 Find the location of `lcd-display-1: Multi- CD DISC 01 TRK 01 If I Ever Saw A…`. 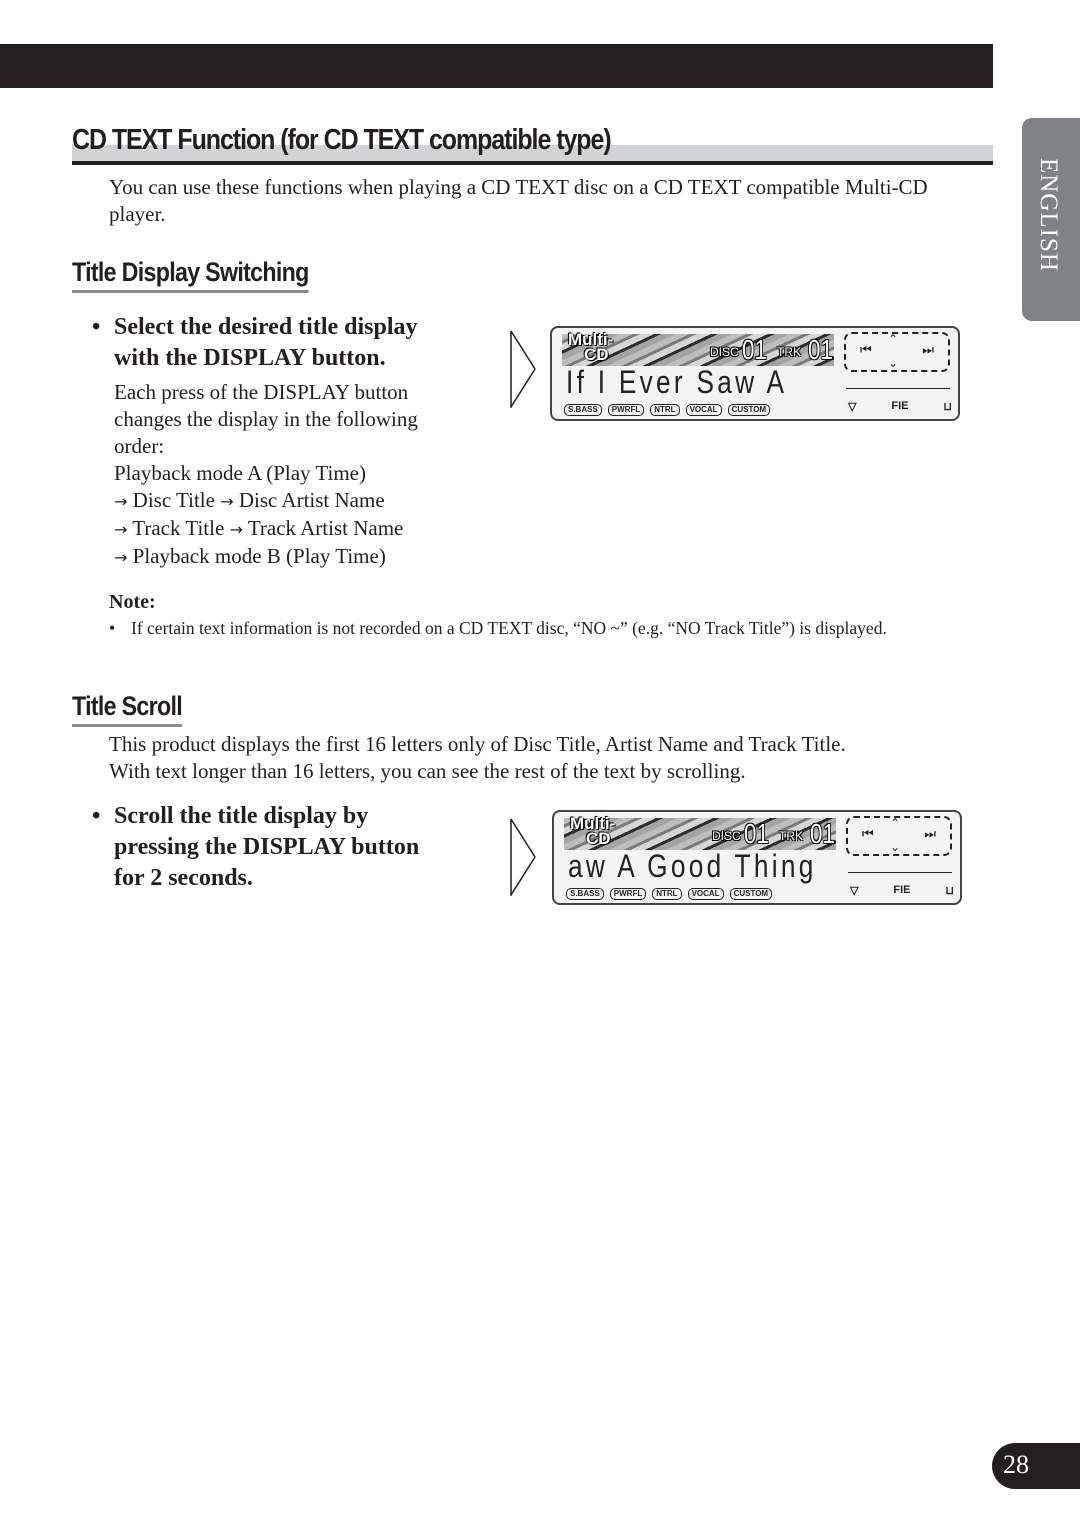

lcd-display-1: Multi- CD DISC 01 TRK 01 If I Ever Saw A… is located at coordinates (755, 373).